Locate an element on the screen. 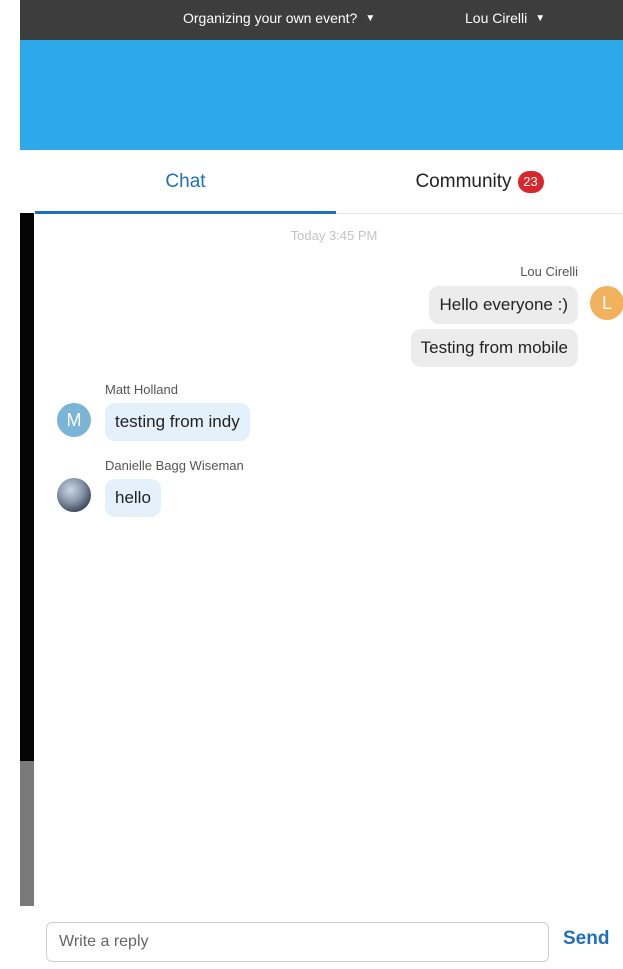 The width and height of the screenshot is (623, 969). message-bubble: Hello everyone :) is located at coordinates (503, 305).